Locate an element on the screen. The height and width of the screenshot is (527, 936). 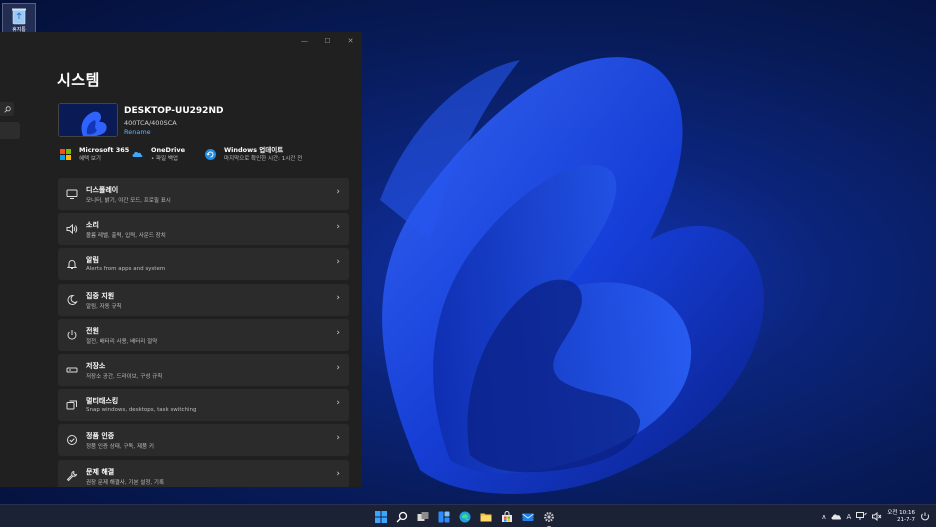
widgets-button is located at coordinates (444, 517).